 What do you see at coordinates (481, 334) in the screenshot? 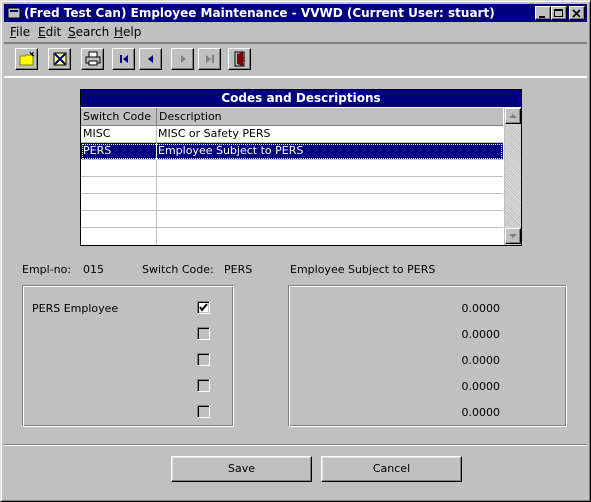
I see `value-2: 0.0000` at bounding box center [481, 334].